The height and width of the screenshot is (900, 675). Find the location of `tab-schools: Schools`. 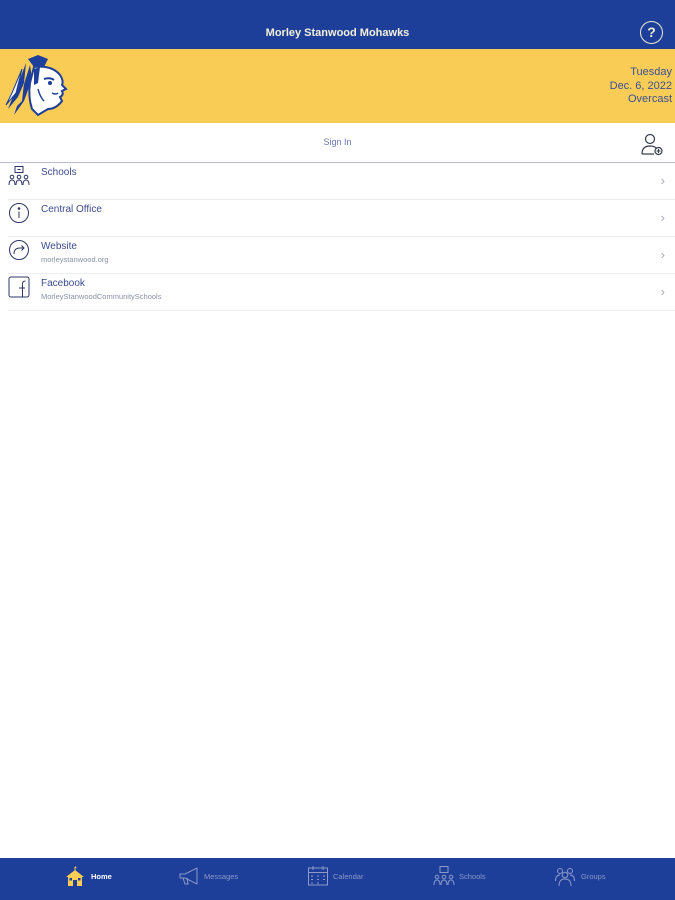

tab-schools: Schools is located at coordinates (468, 879).